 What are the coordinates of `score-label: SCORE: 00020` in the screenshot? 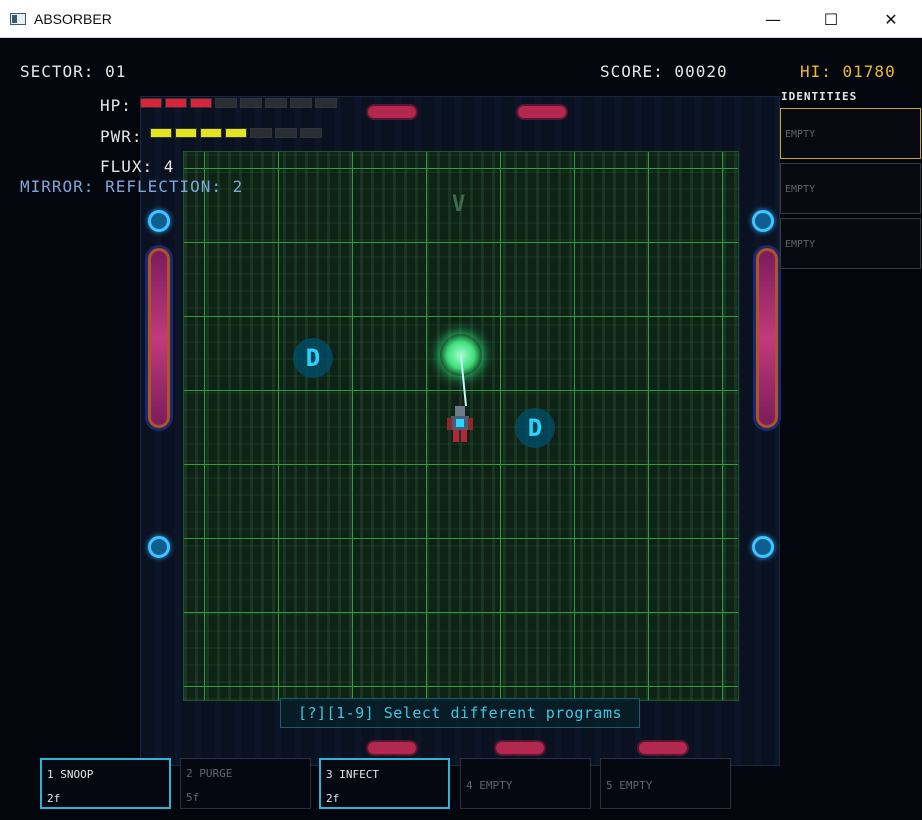 It's located at (664, 71).